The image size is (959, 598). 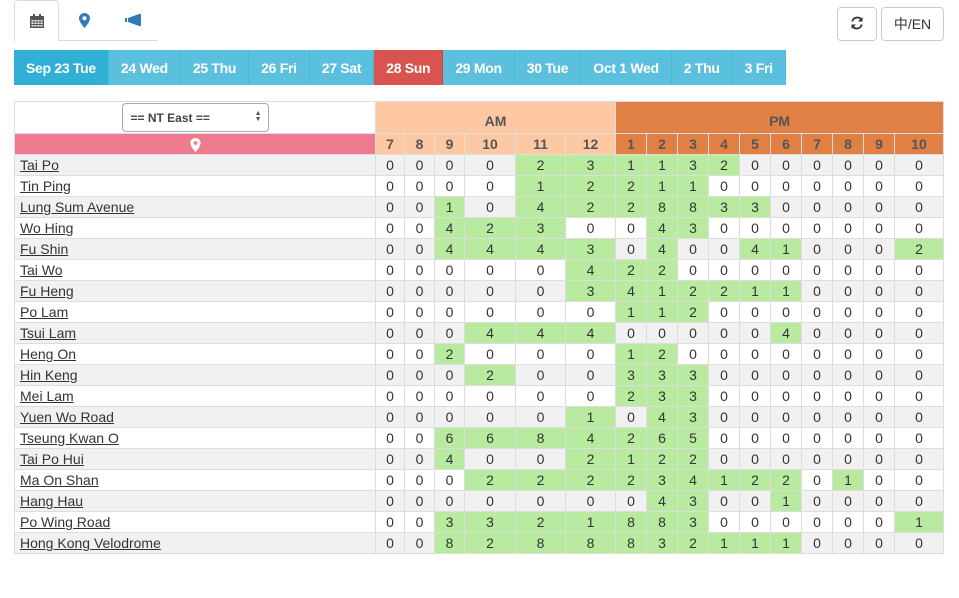 I want to click on date-button: 28 Sun, so click(x=409, y=67).